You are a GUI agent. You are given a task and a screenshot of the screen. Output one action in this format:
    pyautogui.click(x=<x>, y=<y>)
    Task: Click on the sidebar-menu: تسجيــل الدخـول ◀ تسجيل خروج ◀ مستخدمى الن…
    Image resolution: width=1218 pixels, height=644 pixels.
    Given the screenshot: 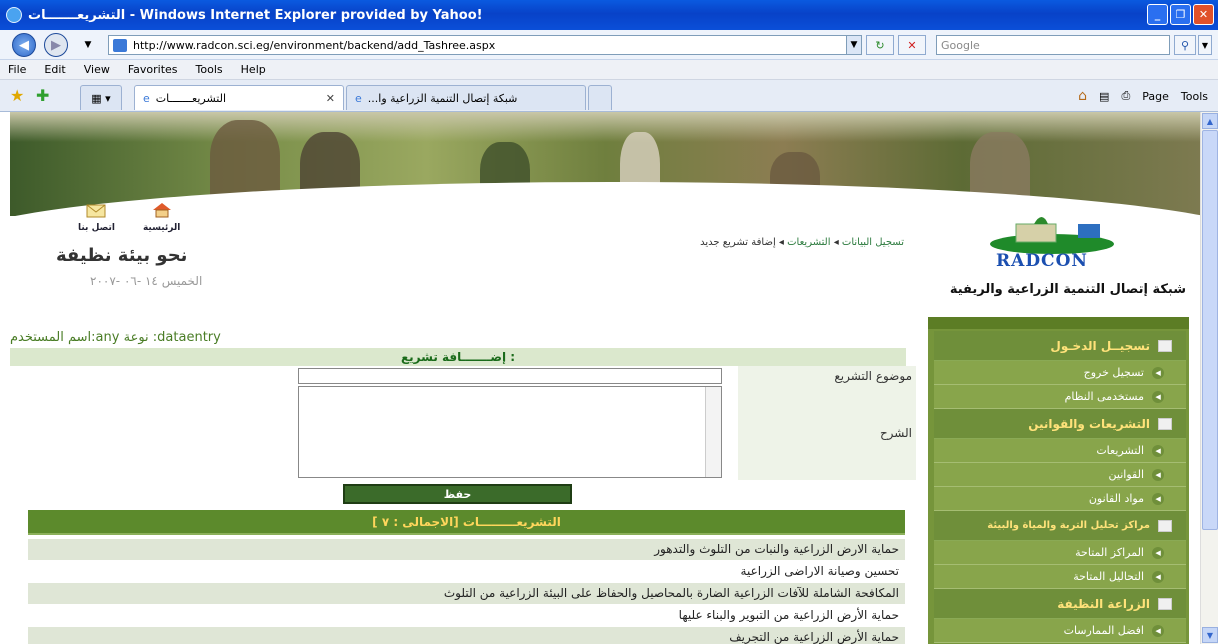 What is the action you would take?
    pyautogui.click(x=1058, y=480)
    